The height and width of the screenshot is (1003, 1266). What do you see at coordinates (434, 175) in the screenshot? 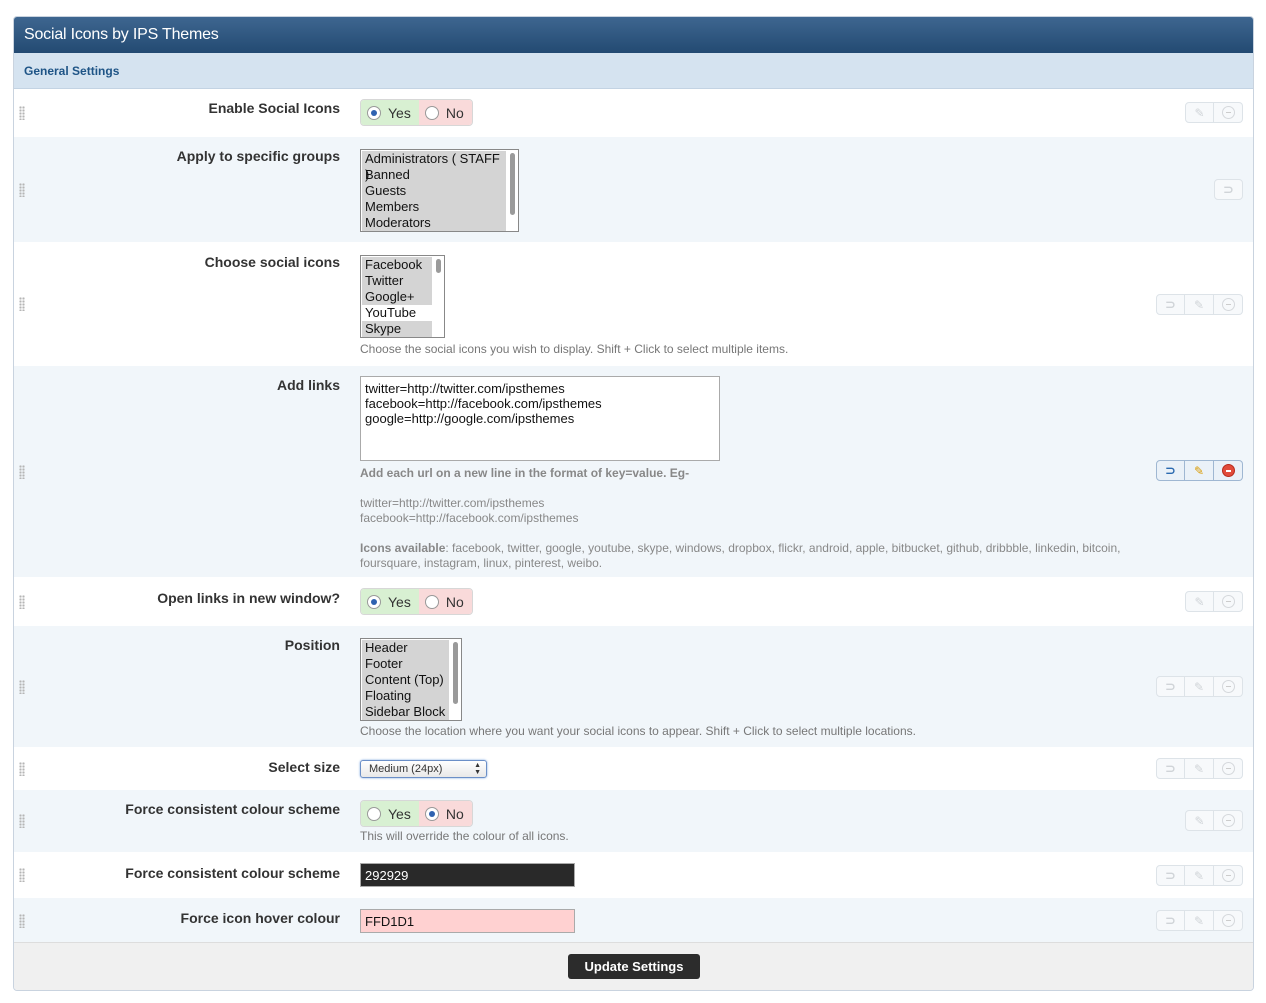
I see `list-option: Banned` at bounding box center [434, 175].